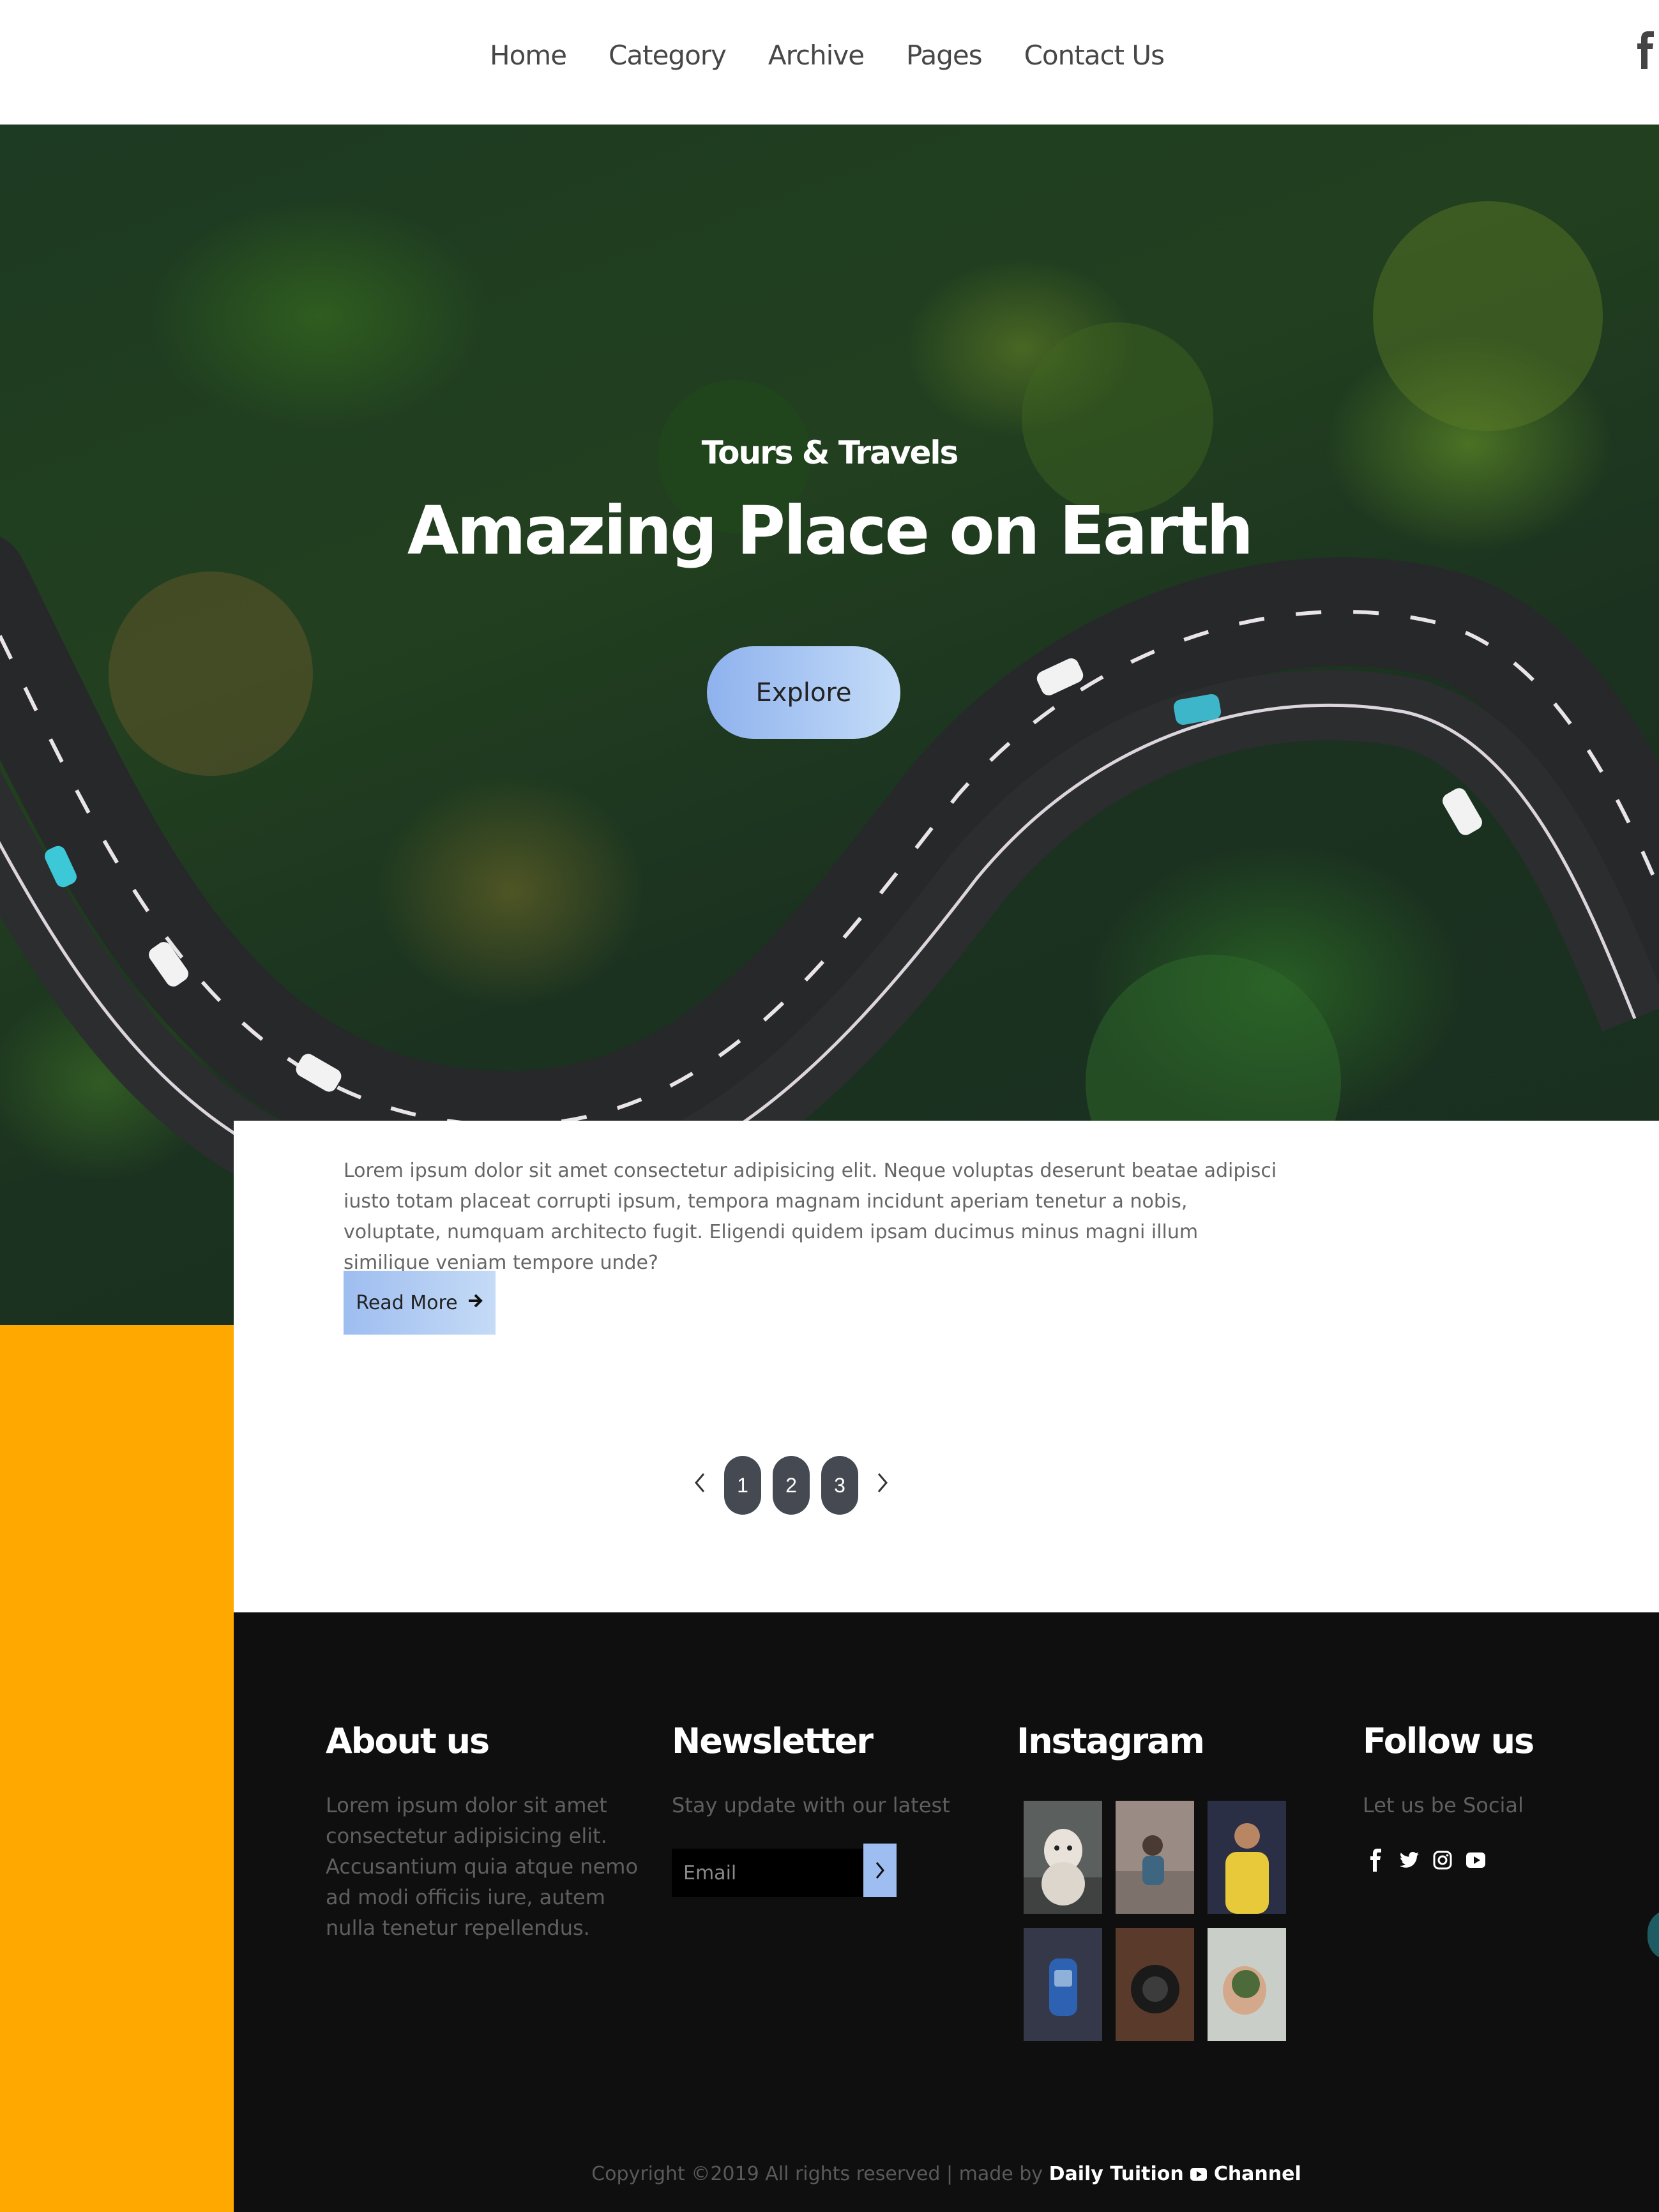 The width and height of the screenshot is (1659, 2212). I want to click on arrow-right-icon, so click(475, 1303).